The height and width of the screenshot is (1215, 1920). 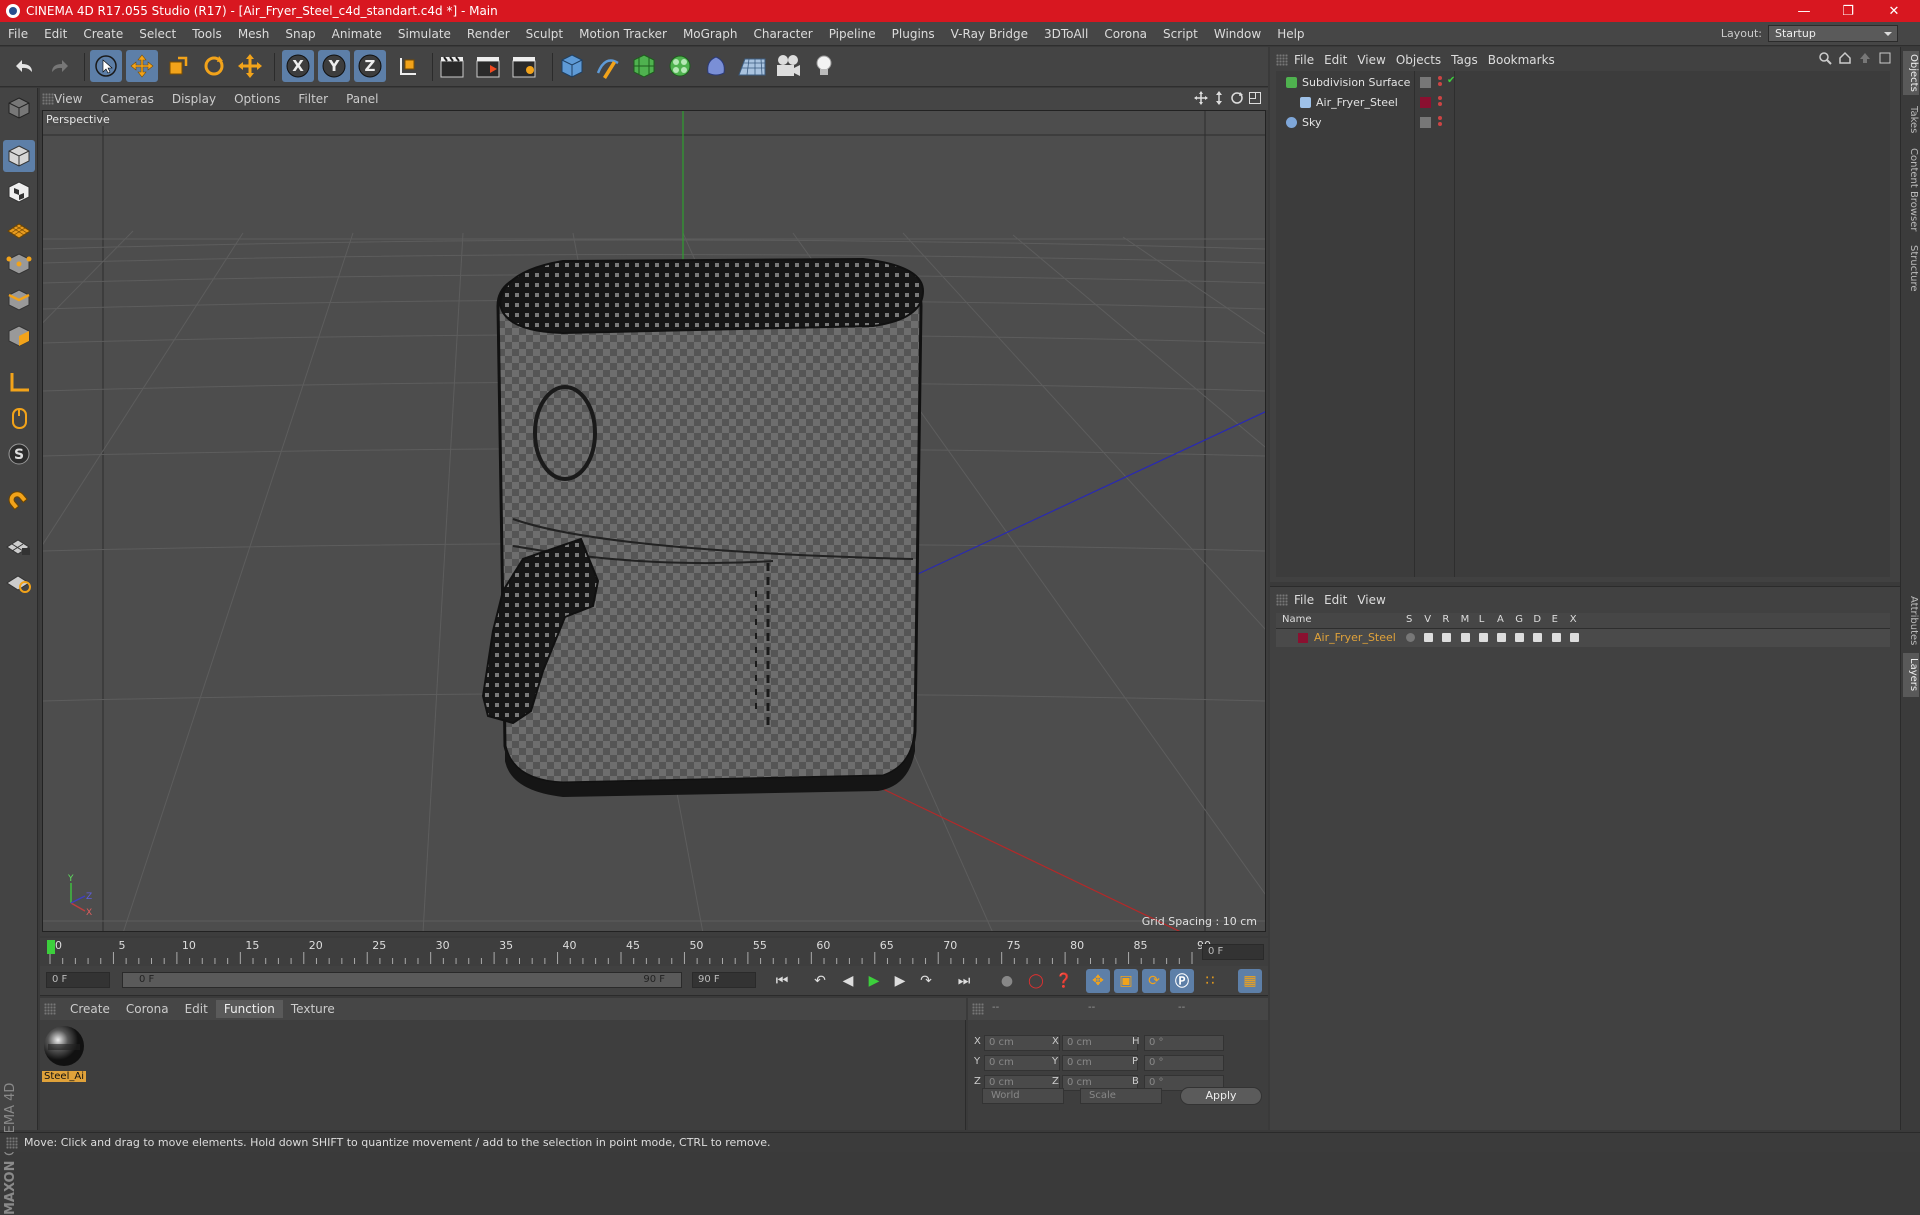 I want to click on timeline-window-button: ▦, so click(x=1250, y=981).